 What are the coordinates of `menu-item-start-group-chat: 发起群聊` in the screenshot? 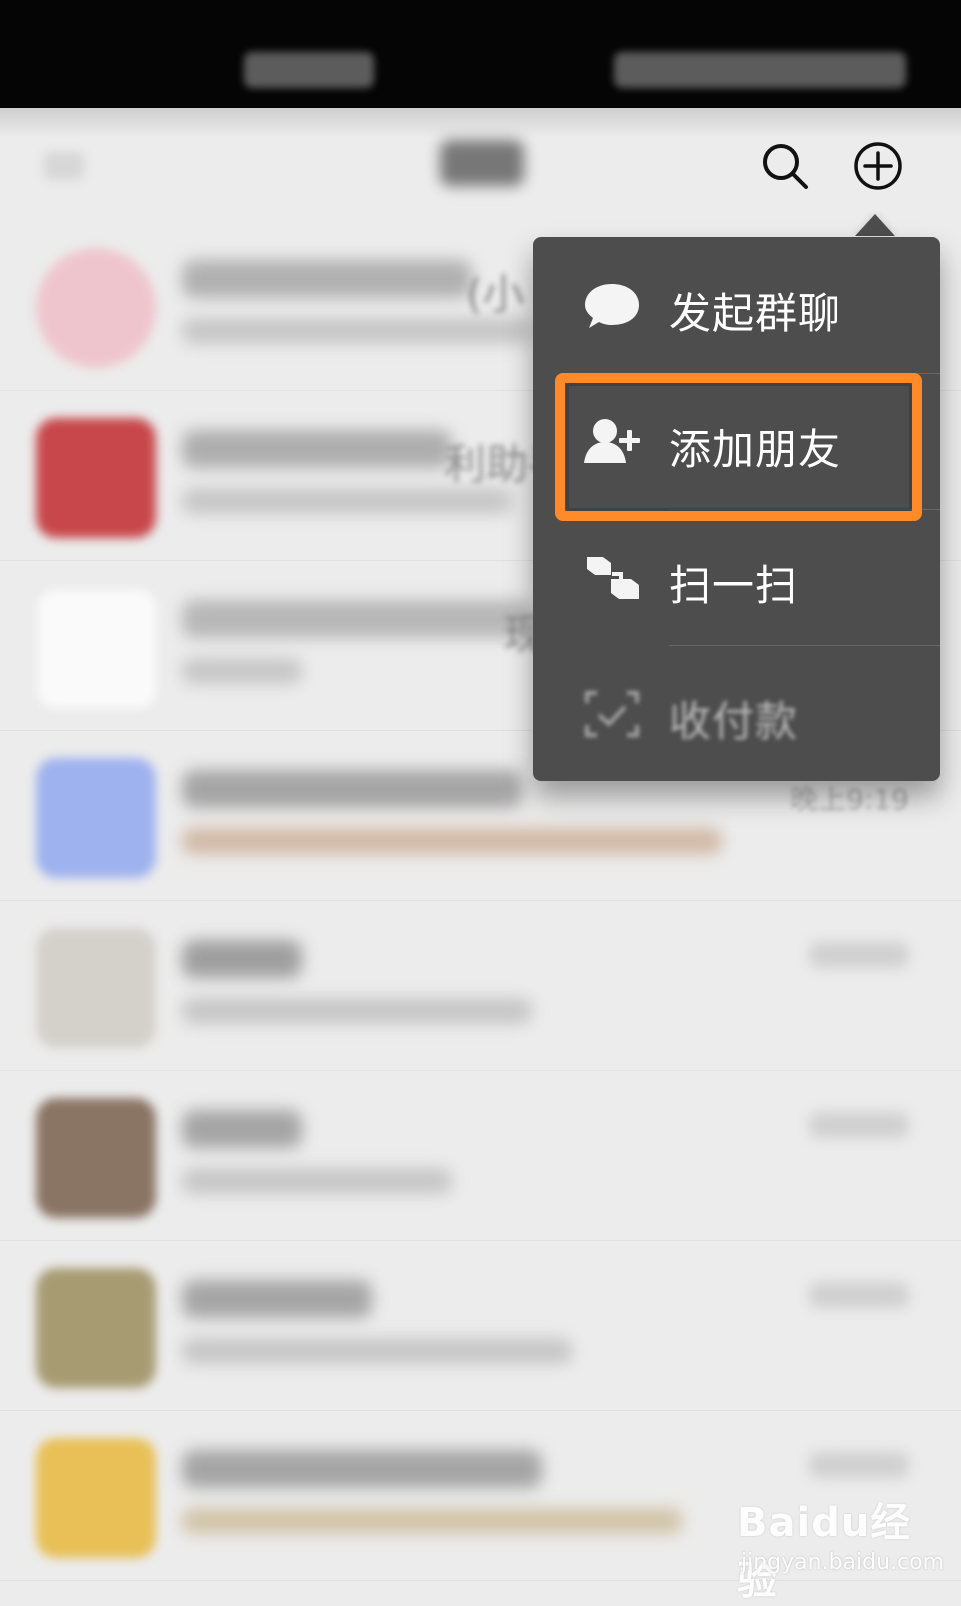 It's located at (736, 305).